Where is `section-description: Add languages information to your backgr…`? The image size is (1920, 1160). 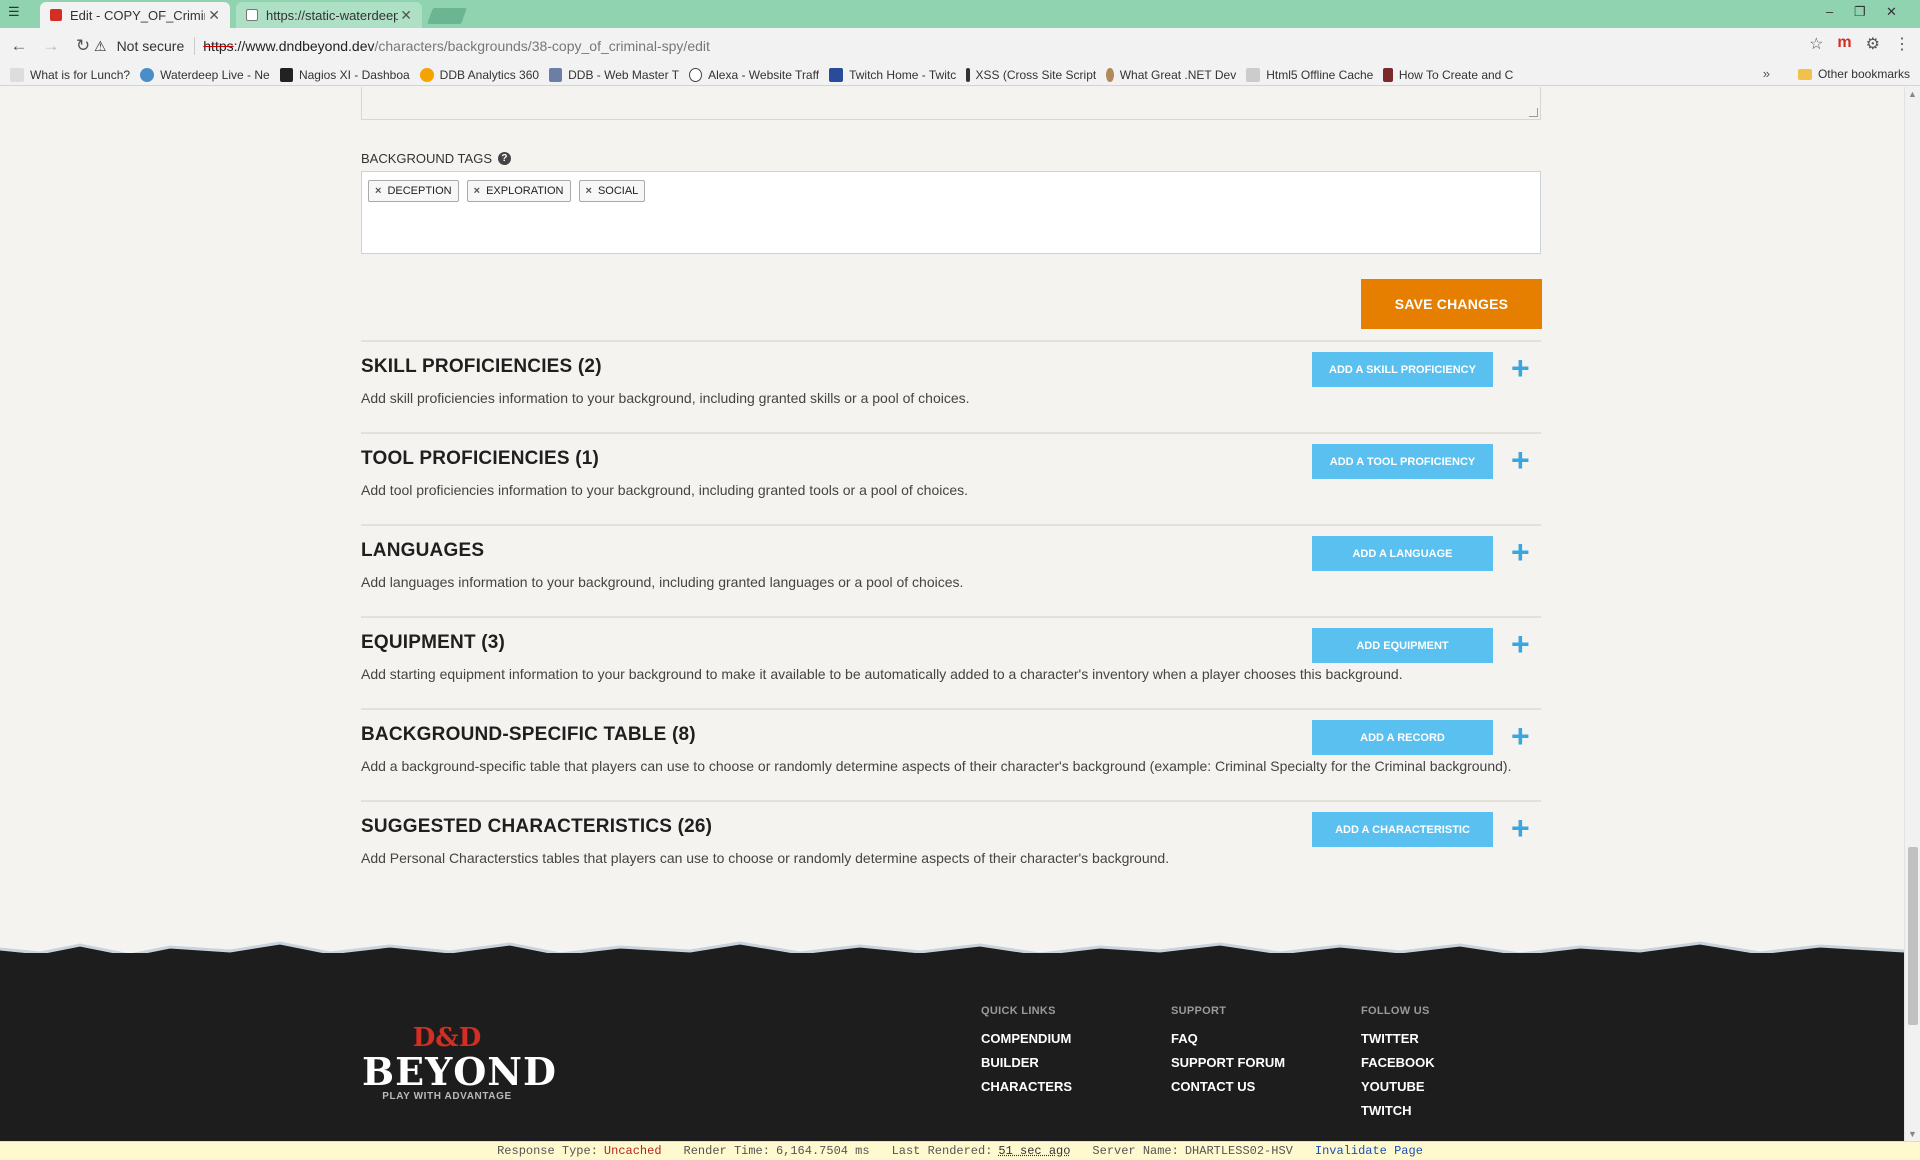 section-description: Add languages information to your backgr… is located at coordinates (662, 582).